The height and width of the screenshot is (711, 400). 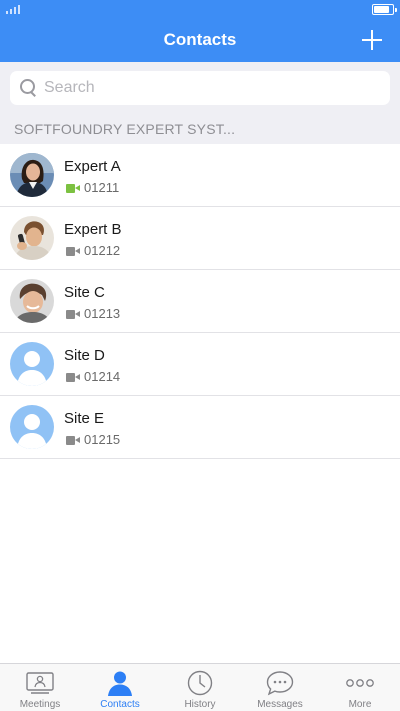 What do you see at coordinates (120, 704) in the screenshot?
I see `tab-label: Contacts` at bounding box center [120, 704].